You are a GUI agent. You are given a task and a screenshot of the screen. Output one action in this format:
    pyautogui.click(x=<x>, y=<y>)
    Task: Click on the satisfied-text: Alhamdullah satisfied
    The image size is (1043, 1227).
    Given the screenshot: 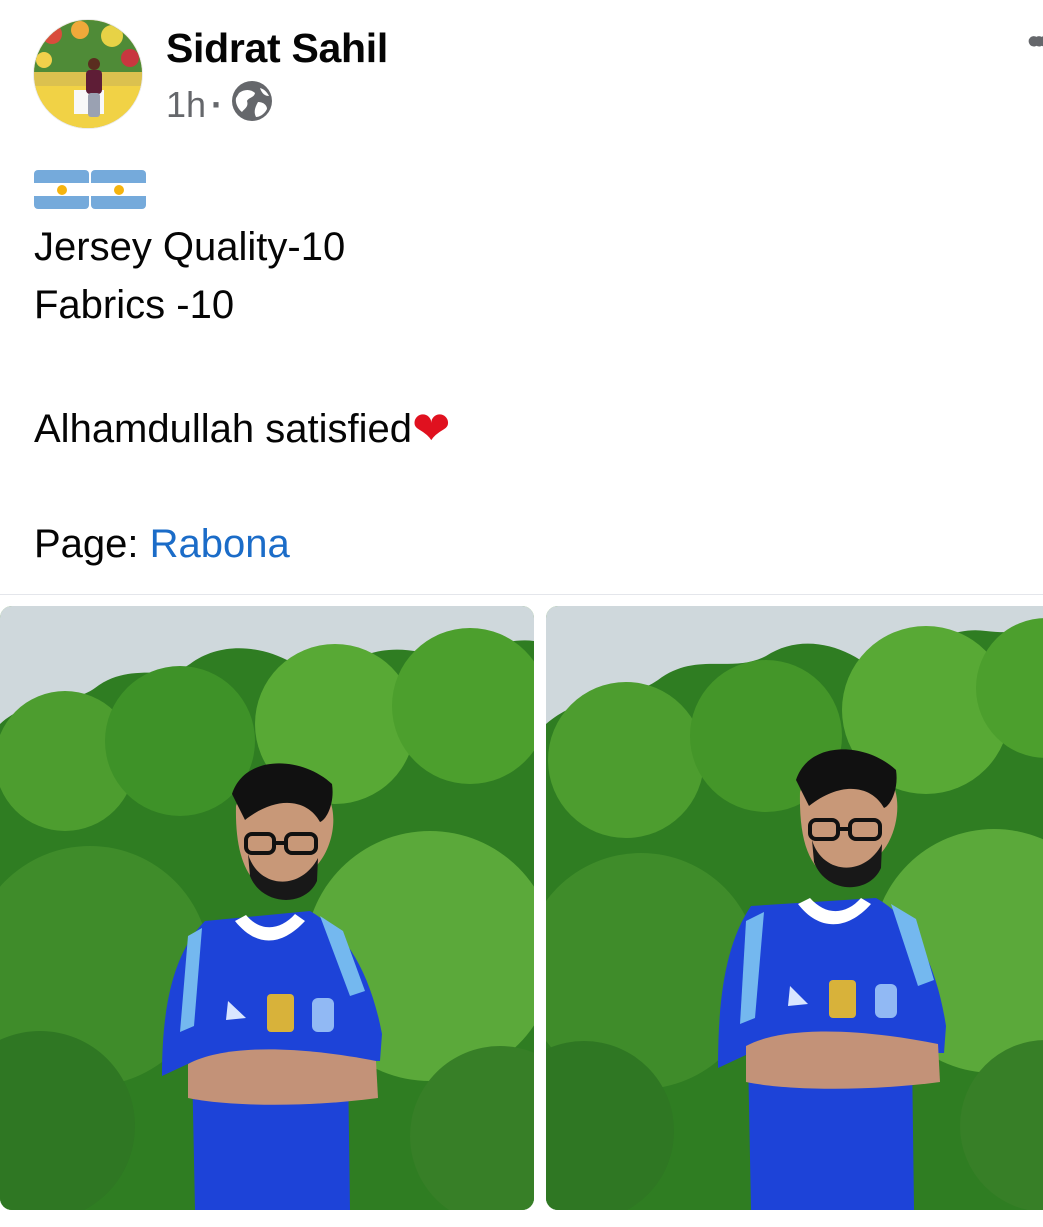 What is the action you would take?
    pyautogui.click(x=223, y=429)
    